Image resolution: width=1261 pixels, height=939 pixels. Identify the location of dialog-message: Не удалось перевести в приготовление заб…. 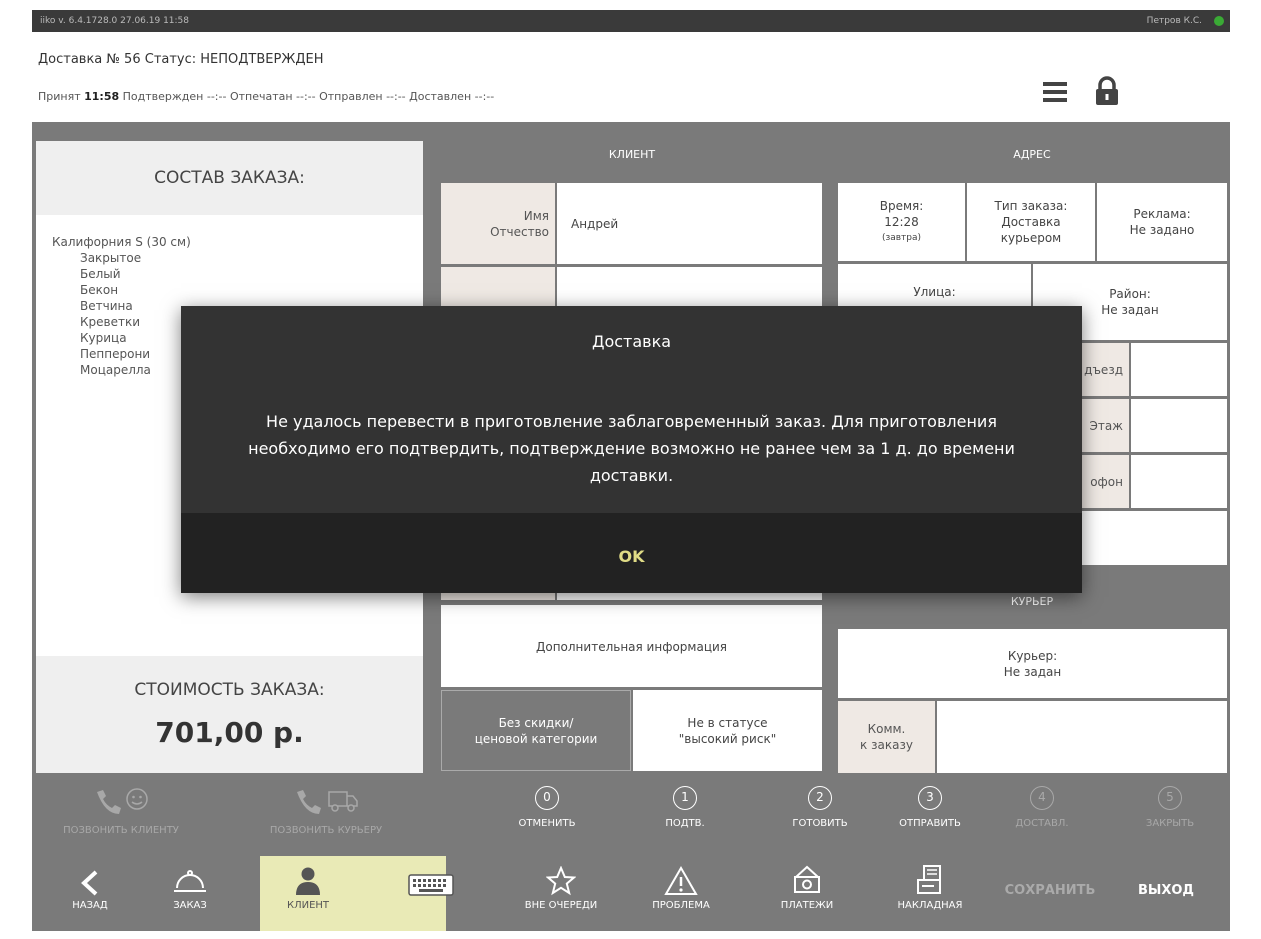
(631, 448).